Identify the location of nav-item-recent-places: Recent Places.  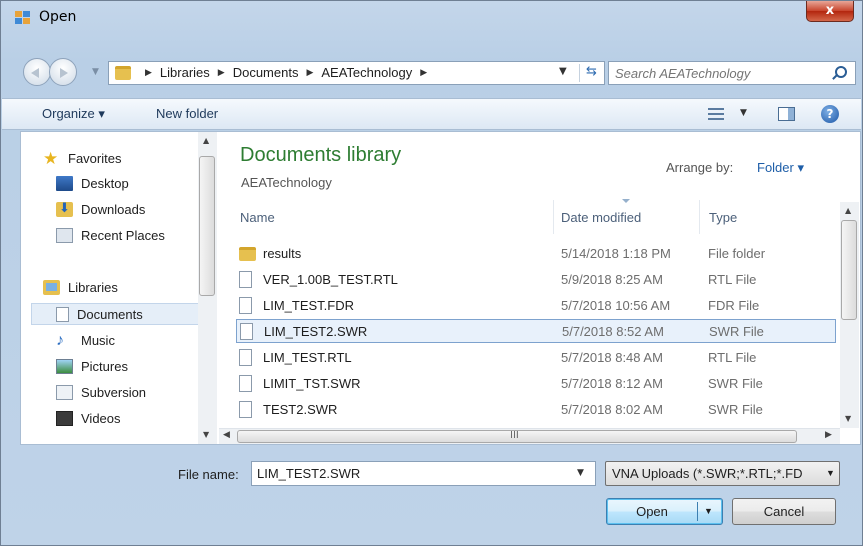
(110, 235).